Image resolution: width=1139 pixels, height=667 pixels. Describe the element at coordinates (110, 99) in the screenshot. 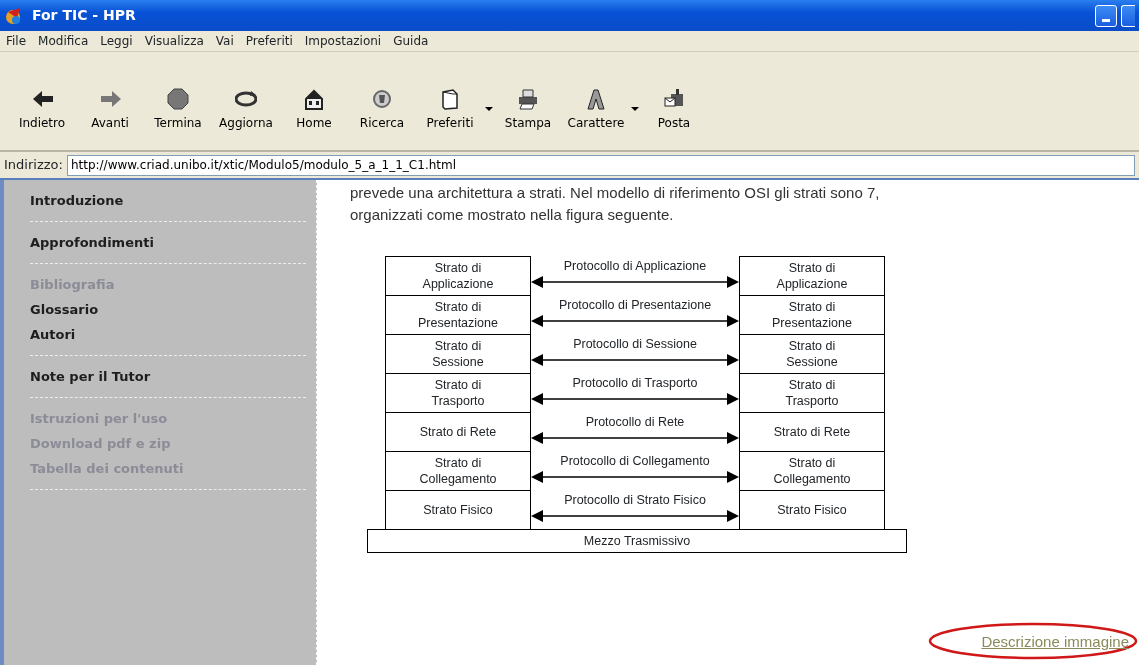

I see `forward-arrow-icon` at that location.